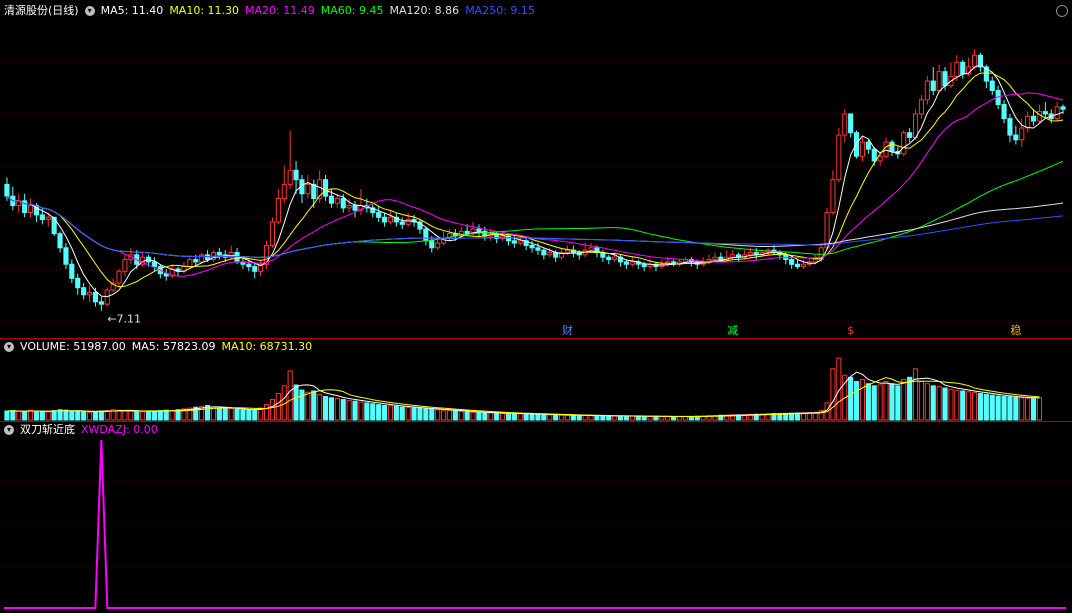  What do you see at coordinates (535, 226) in the screenshot?
I see `ma250-line` at bounding box center [535, 226].